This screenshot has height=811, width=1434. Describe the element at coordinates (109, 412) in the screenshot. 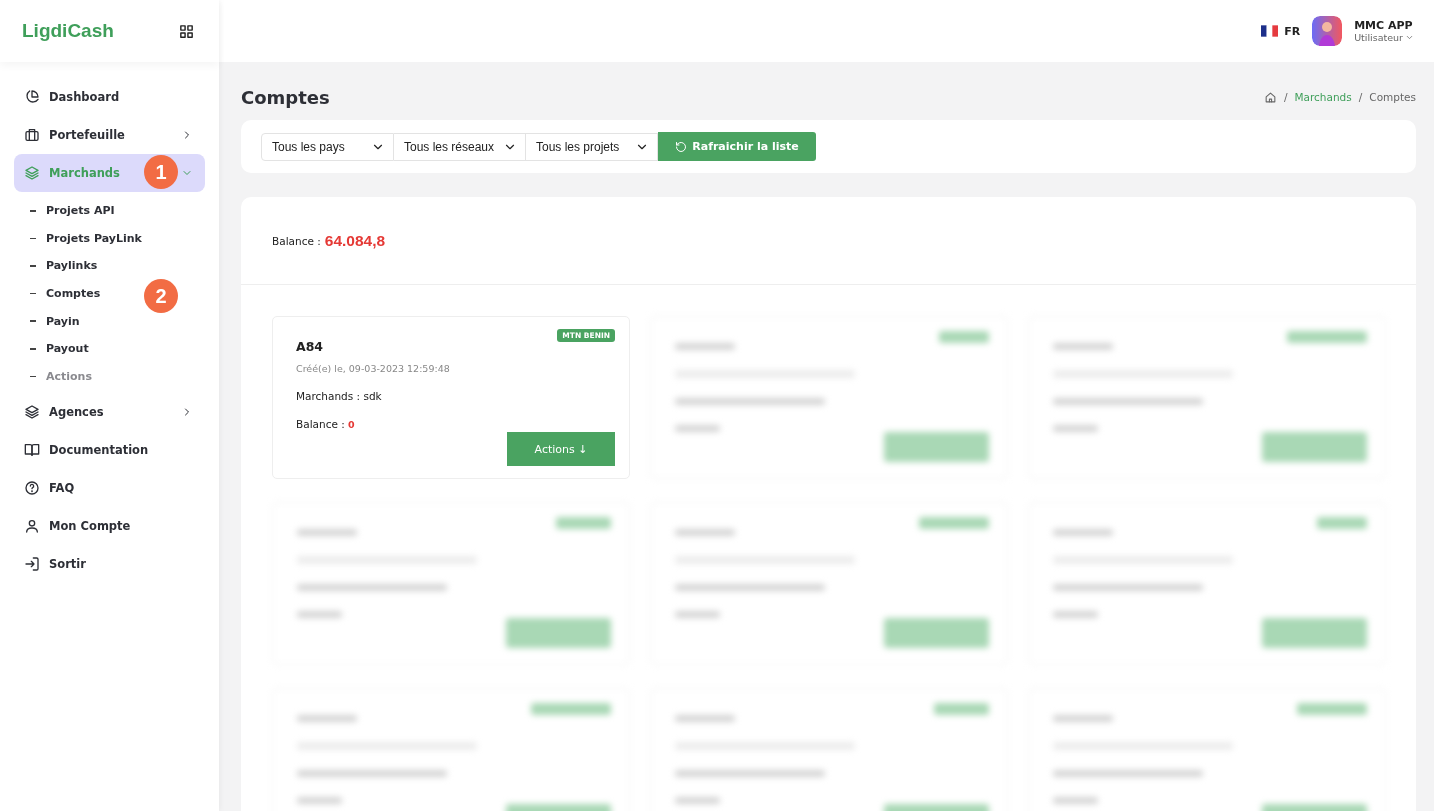

I see `sidebar-item: Agences` at that location.